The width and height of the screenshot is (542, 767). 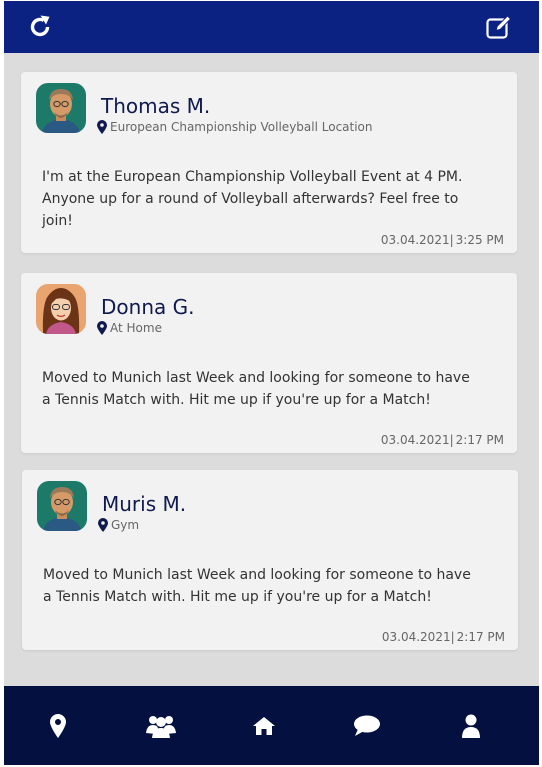 What do you see at coordinates (144, 504) in the screenshot?
I see `post-author-name: Muris M.` at bounding box center [144, 504].